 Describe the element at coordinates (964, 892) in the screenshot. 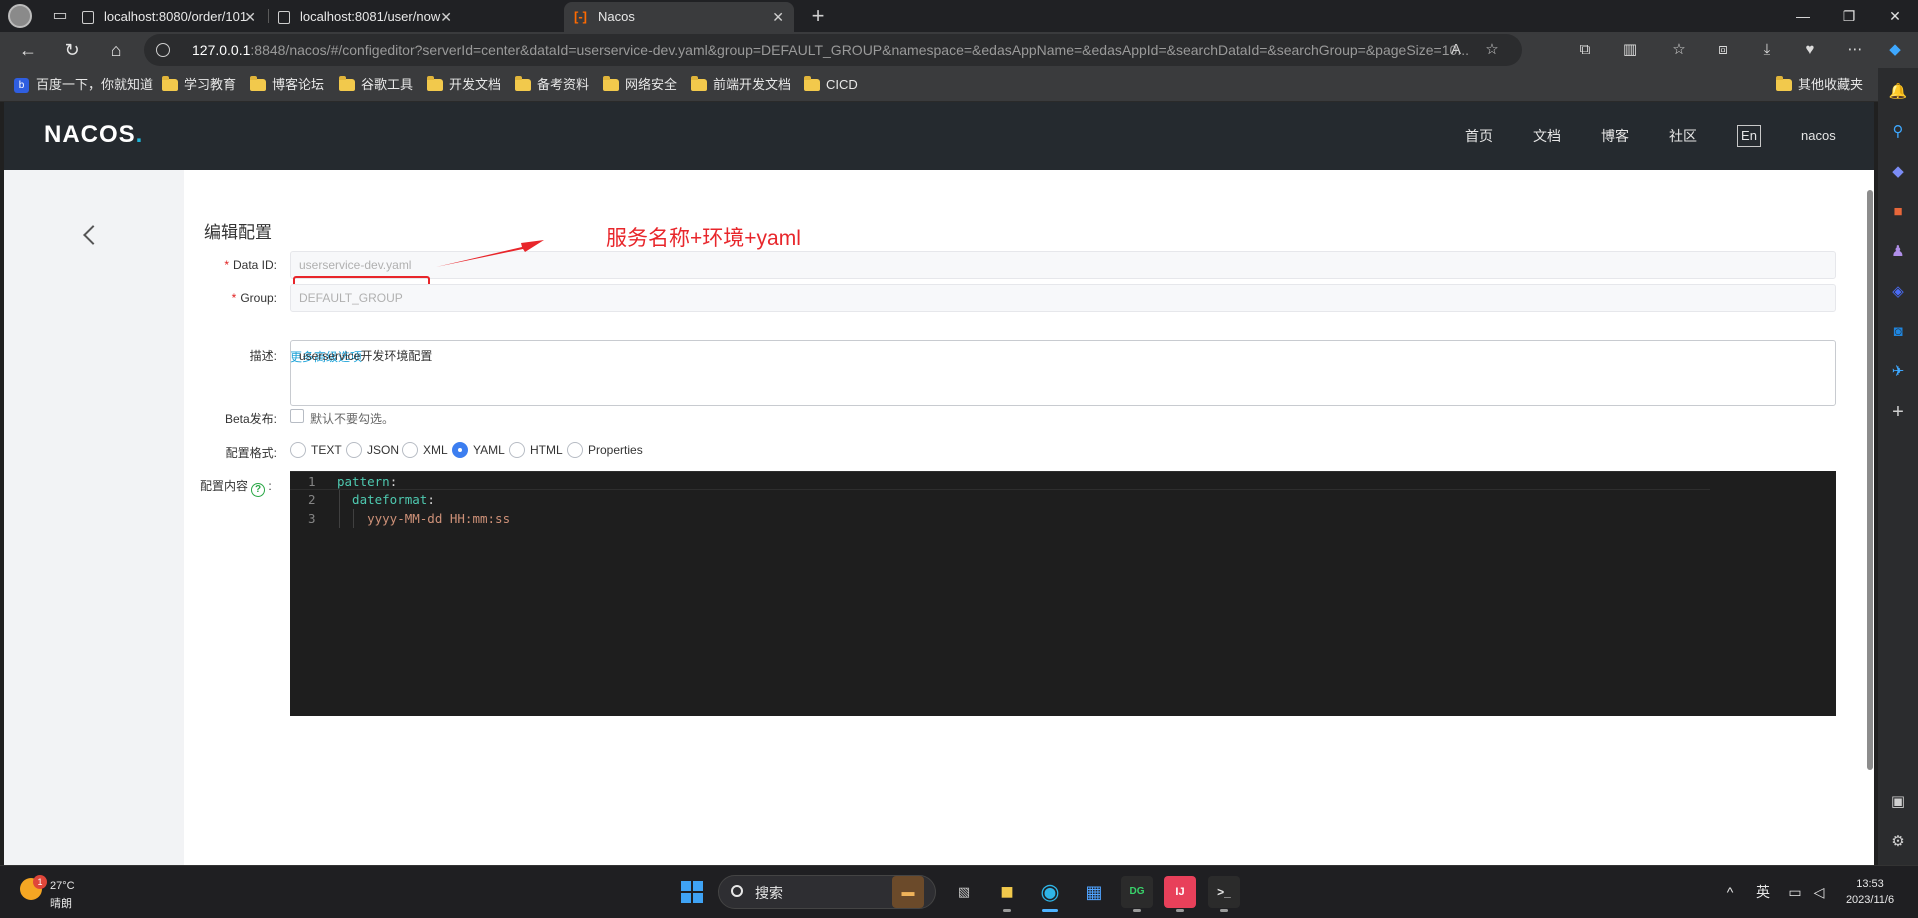

I see `task-view-icon: ▧` at that location.